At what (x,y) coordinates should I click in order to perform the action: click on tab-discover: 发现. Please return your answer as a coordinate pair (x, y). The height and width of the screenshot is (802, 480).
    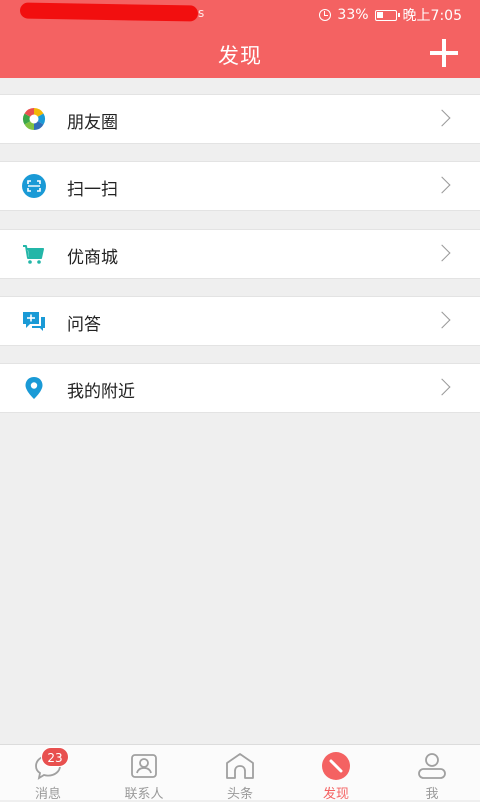
    Looking at the image, I should click on (336, 773).